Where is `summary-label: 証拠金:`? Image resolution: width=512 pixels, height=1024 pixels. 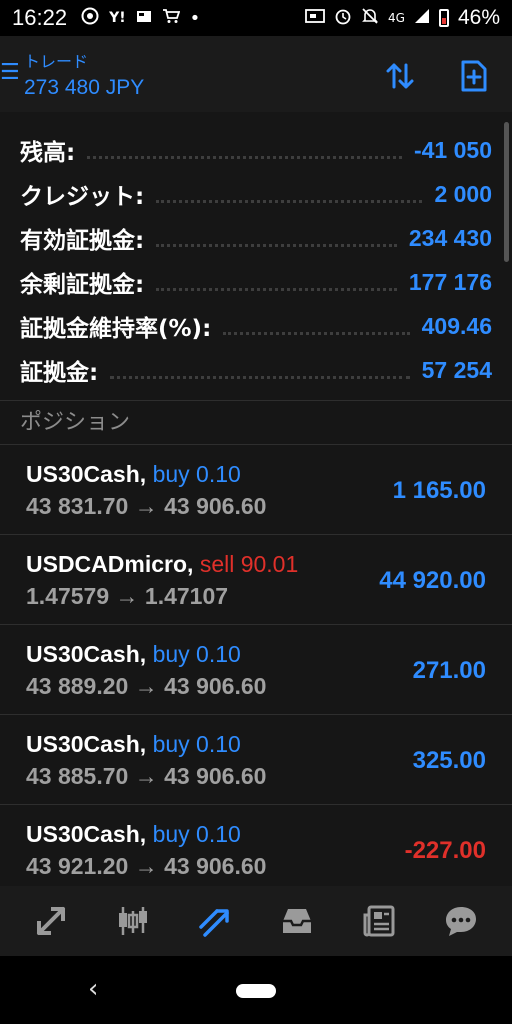
summary-label: 証拠金: is located at coordinates (59, 373).